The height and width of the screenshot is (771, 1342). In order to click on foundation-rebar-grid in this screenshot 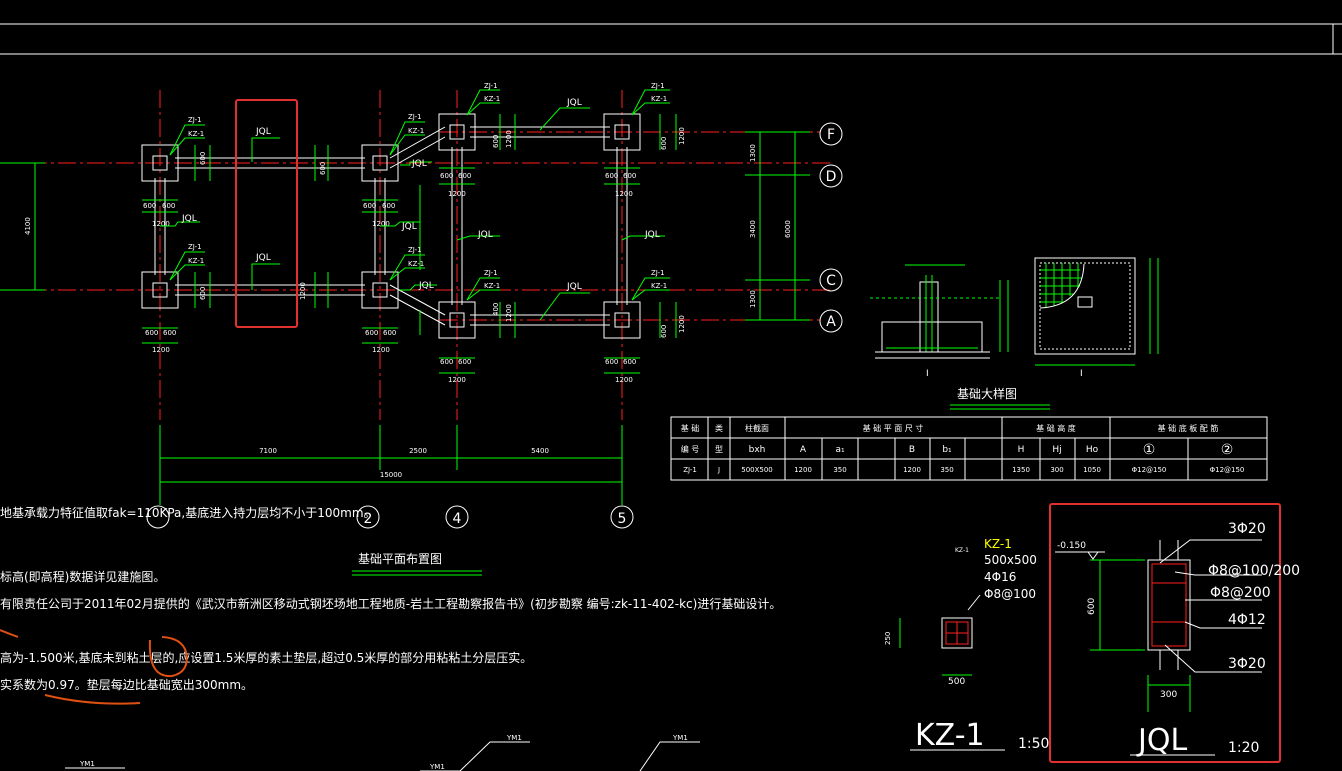, I will do `click(1061, 285)`.